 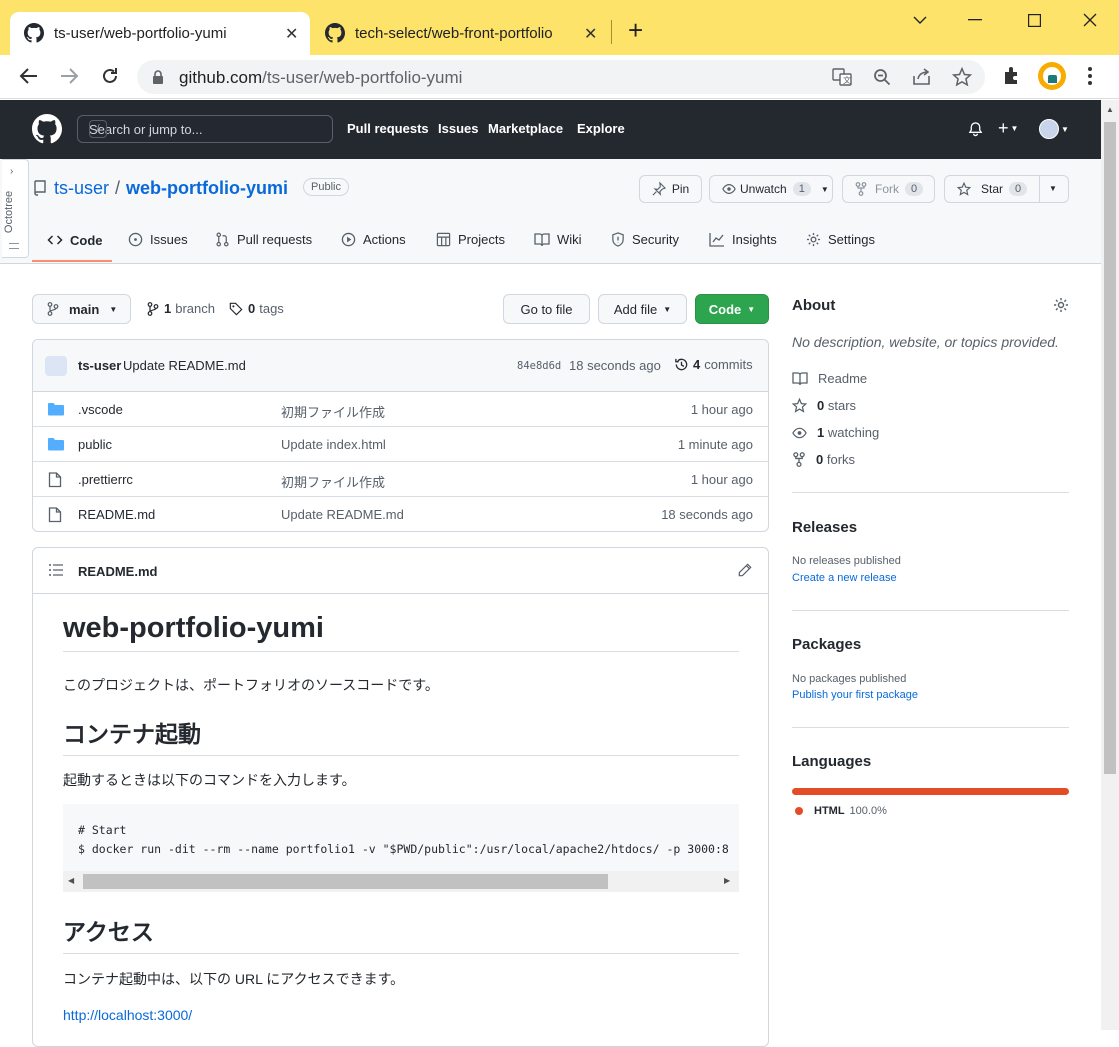 I want to click on reload-icon, so click(x=110, y=76).